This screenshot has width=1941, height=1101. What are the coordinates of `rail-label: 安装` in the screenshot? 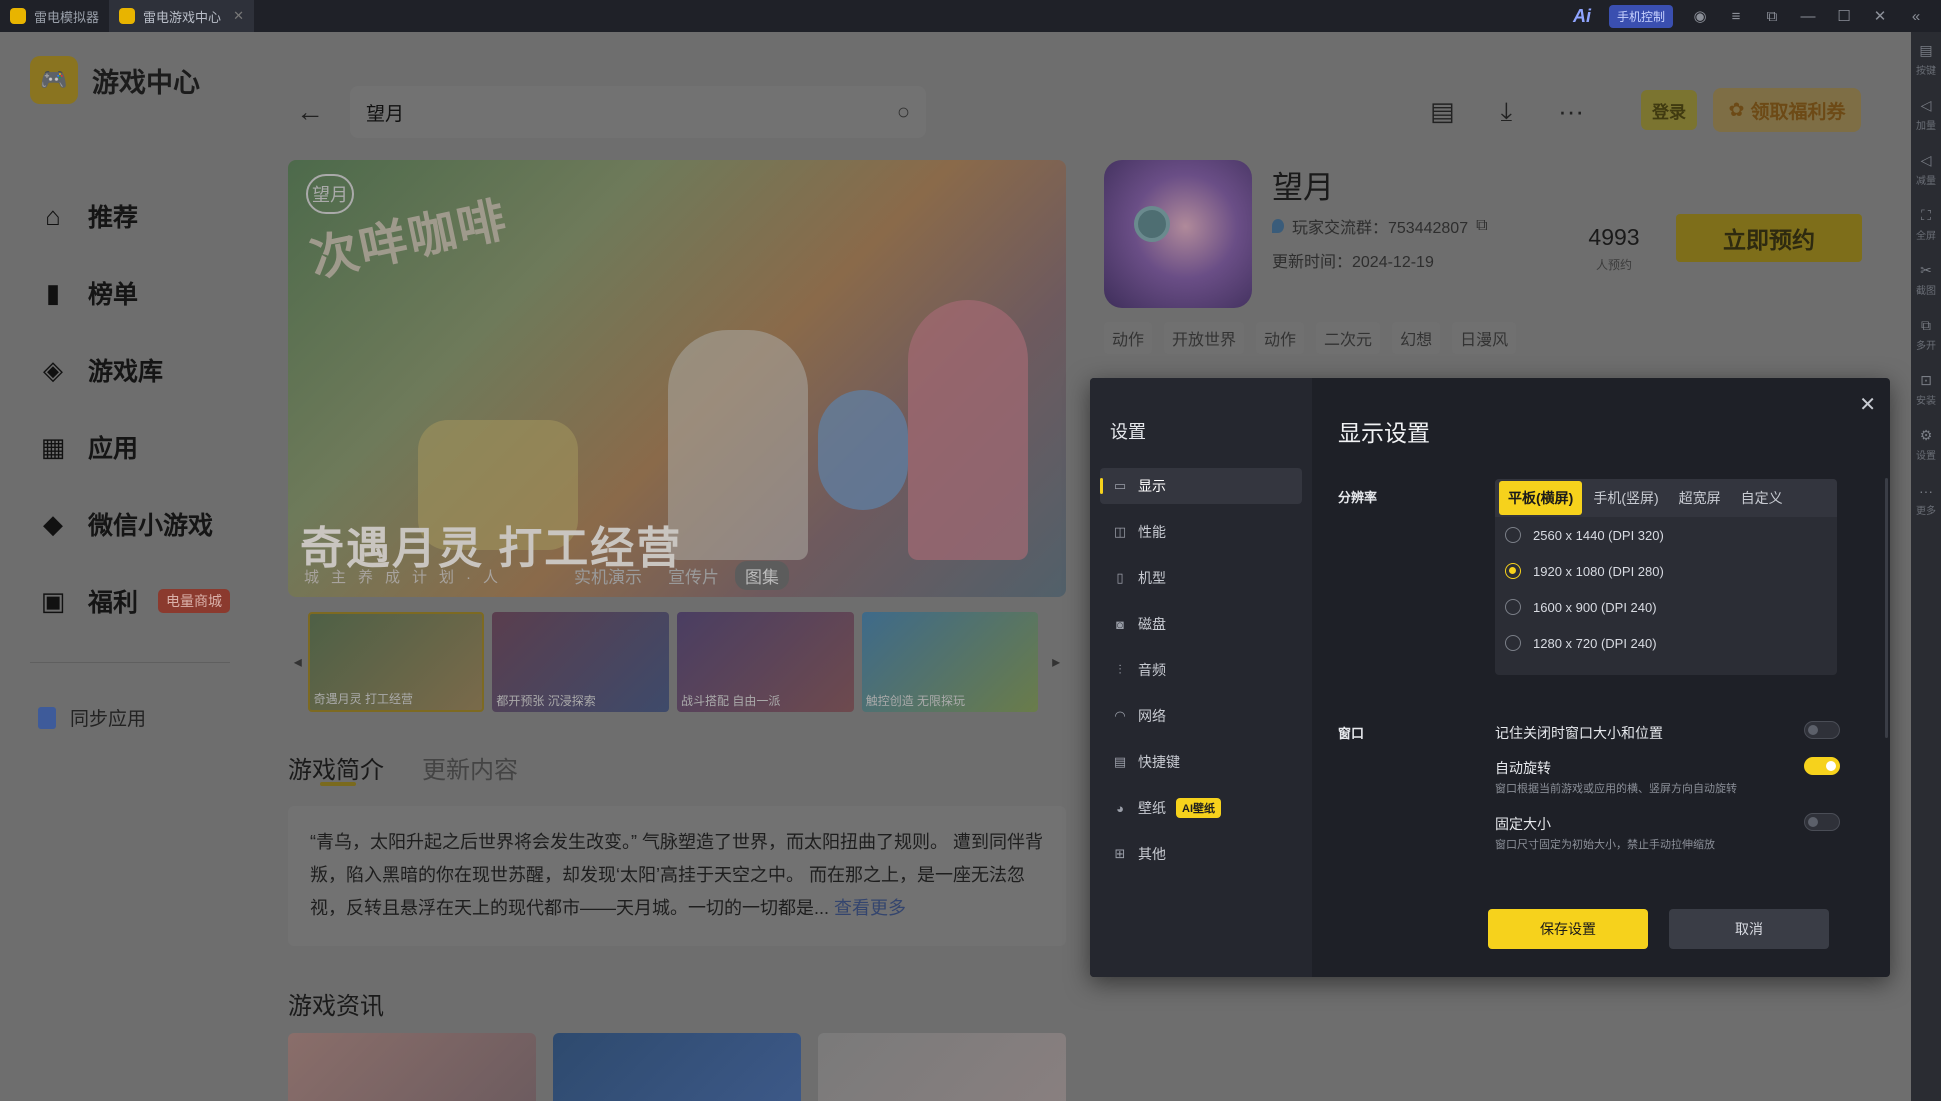 It's located at (1926, 401).